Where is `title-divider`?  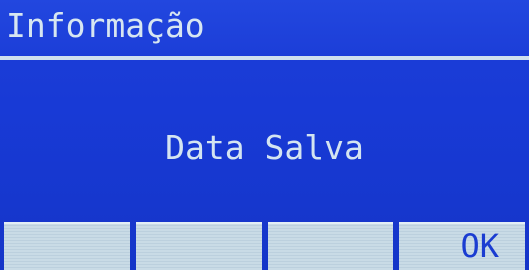 title-divider is located at coordinates (264, 58).